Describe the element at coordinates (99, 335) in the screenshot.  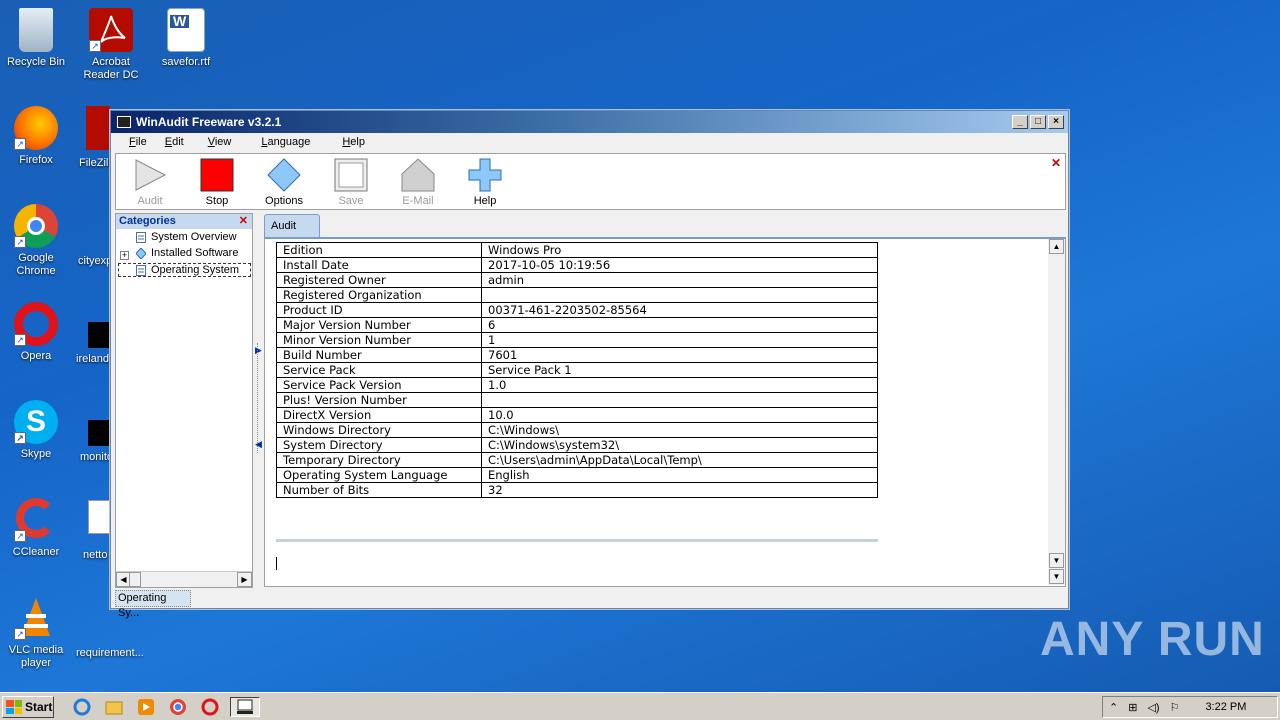
I see `file-icon` at that location.